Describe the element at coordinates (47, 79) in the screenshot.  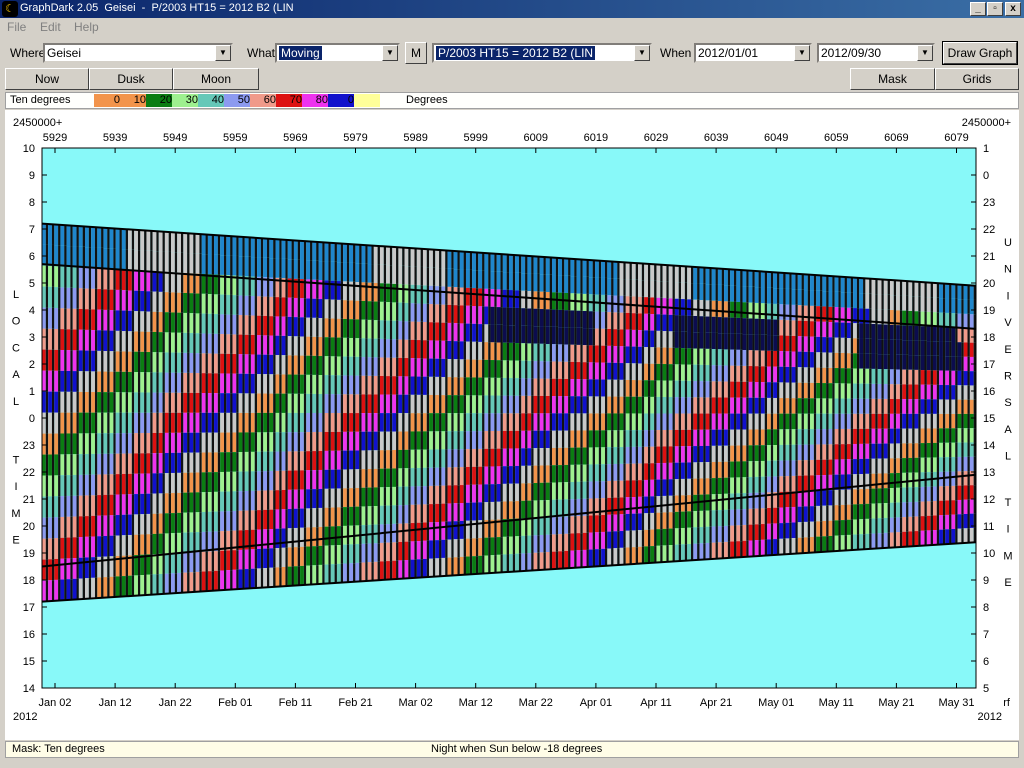
I see `now-button: Now` at that location.